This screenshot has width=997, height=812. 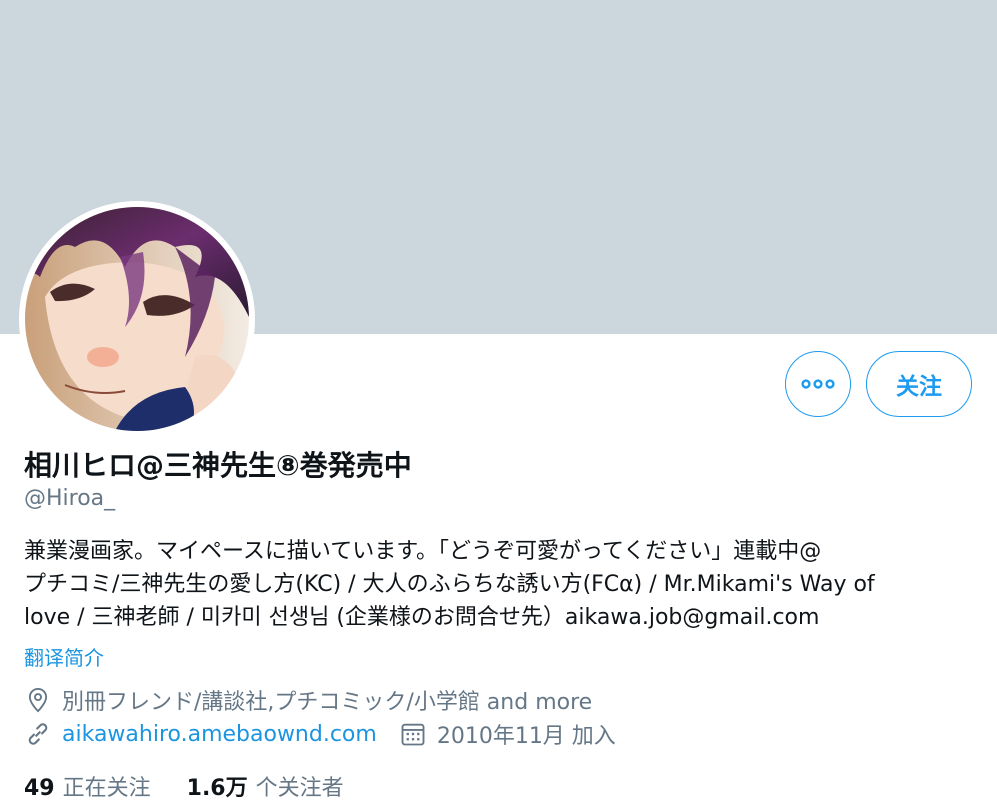 What do you see at coordinates (919, 384) in the screenshot?
I see `follow-button: 关注` at bounding box center [919, 384].